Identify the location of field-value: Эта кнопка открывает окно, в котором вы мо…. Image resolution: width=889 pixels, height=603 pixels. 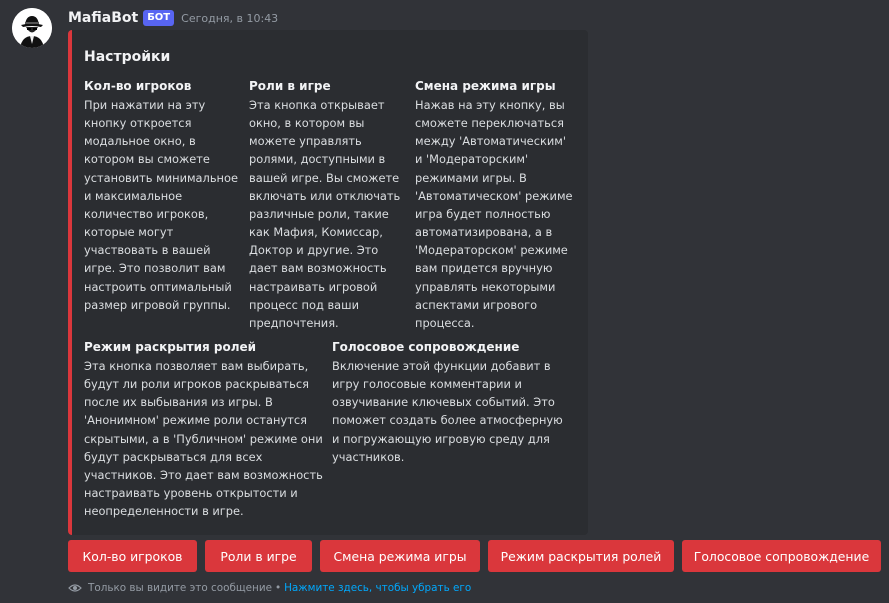
(328, 214).